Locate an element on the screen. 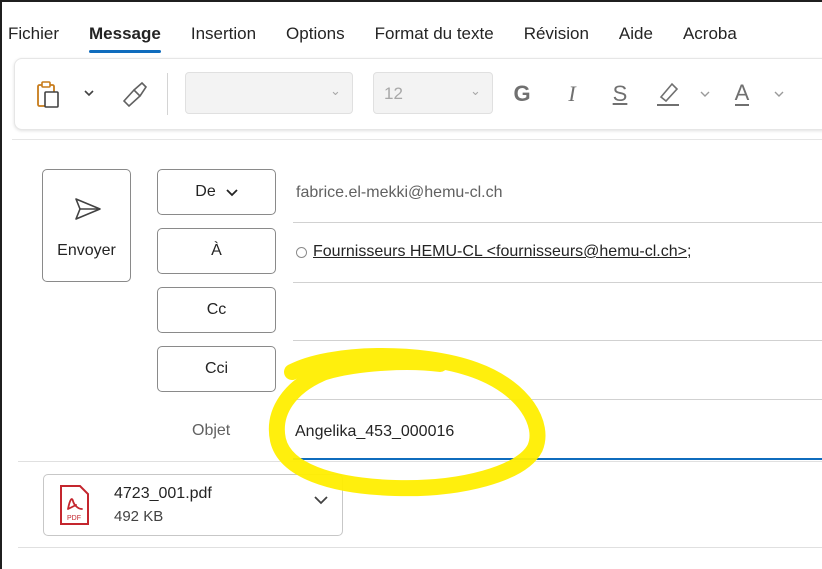 The width and height of the screenshot is (822, 569). format-painter-button is located at coordinates (134, 94).